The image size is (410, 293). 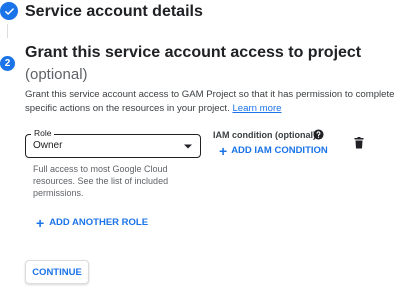 I want to click on iam-condition-label: IAM condition (optional), so click(x=264, y=135).